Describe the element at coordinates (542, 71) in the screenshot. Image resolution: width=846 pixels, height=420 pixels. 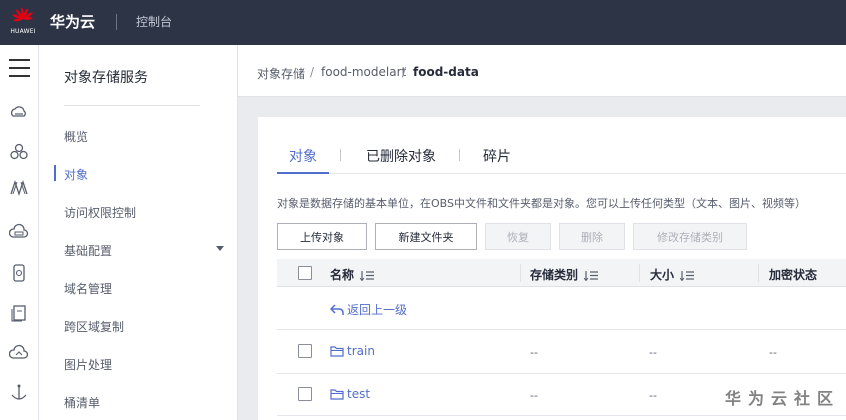
I see `breadcrumb: 对象存储 / food-modelart / food-data` at that location.